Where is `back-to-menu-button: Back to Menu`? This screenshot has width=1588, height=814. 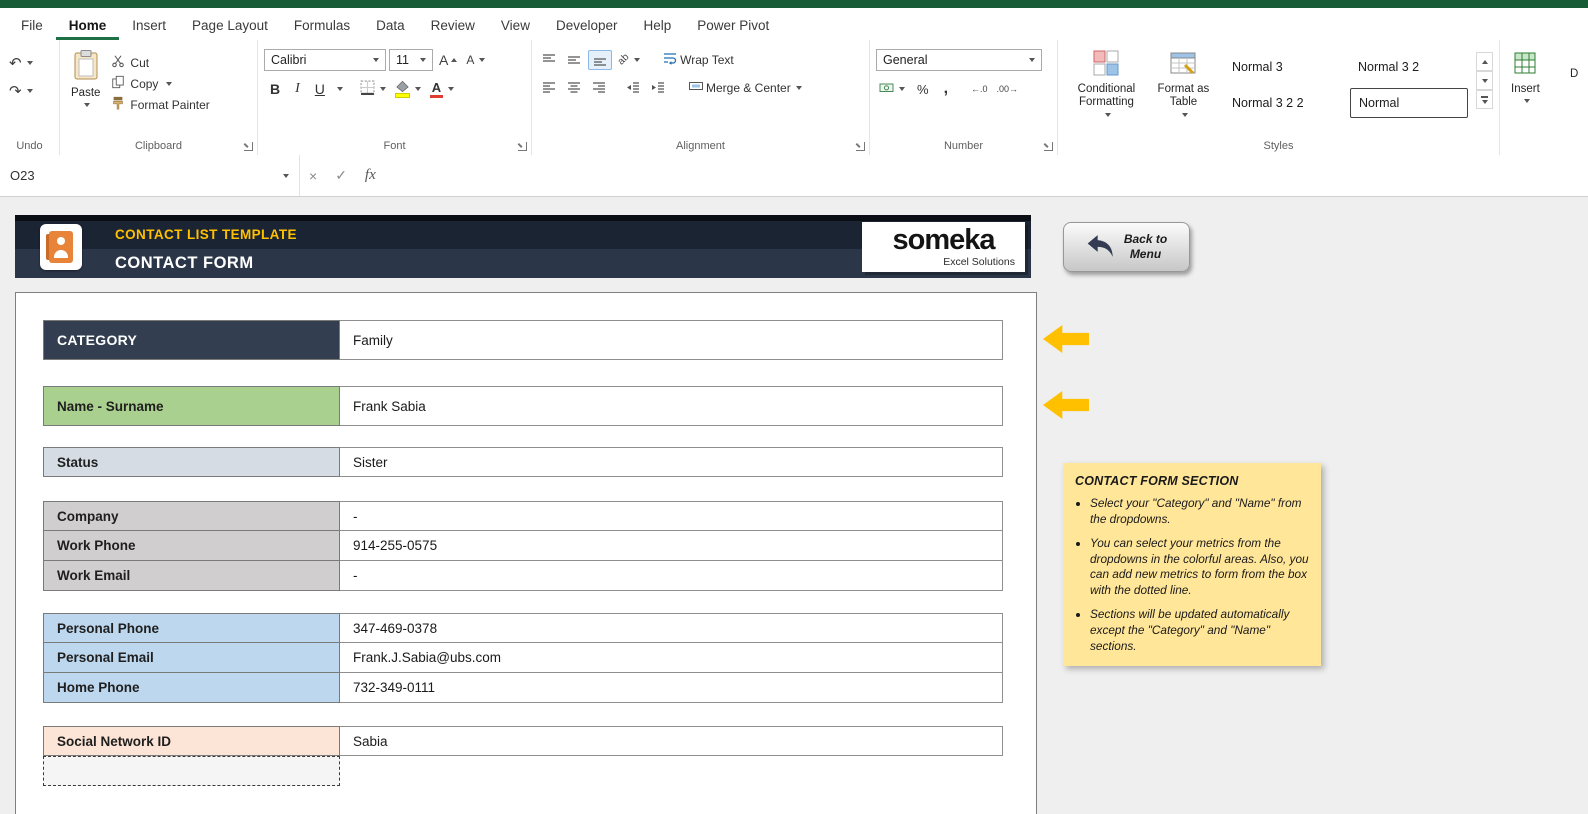
back-to-menu-button: Back to Menu is located at coordinates (1126, 247).